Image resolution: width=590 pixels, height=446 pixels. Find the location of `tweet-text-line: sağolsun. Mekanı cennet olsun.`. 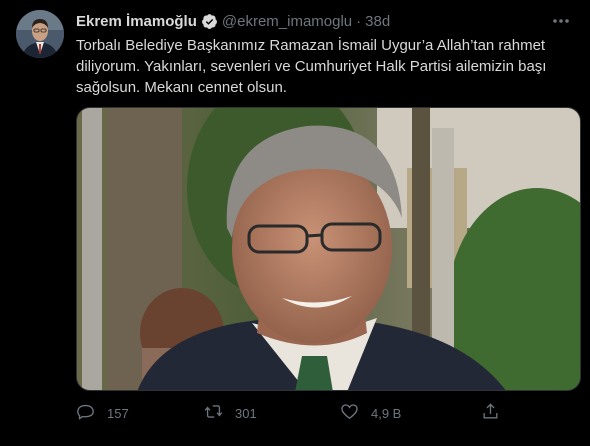

tweet-text-line: sağolsun. Mekanı cennet olsun. is located at coordinates (181, 87).